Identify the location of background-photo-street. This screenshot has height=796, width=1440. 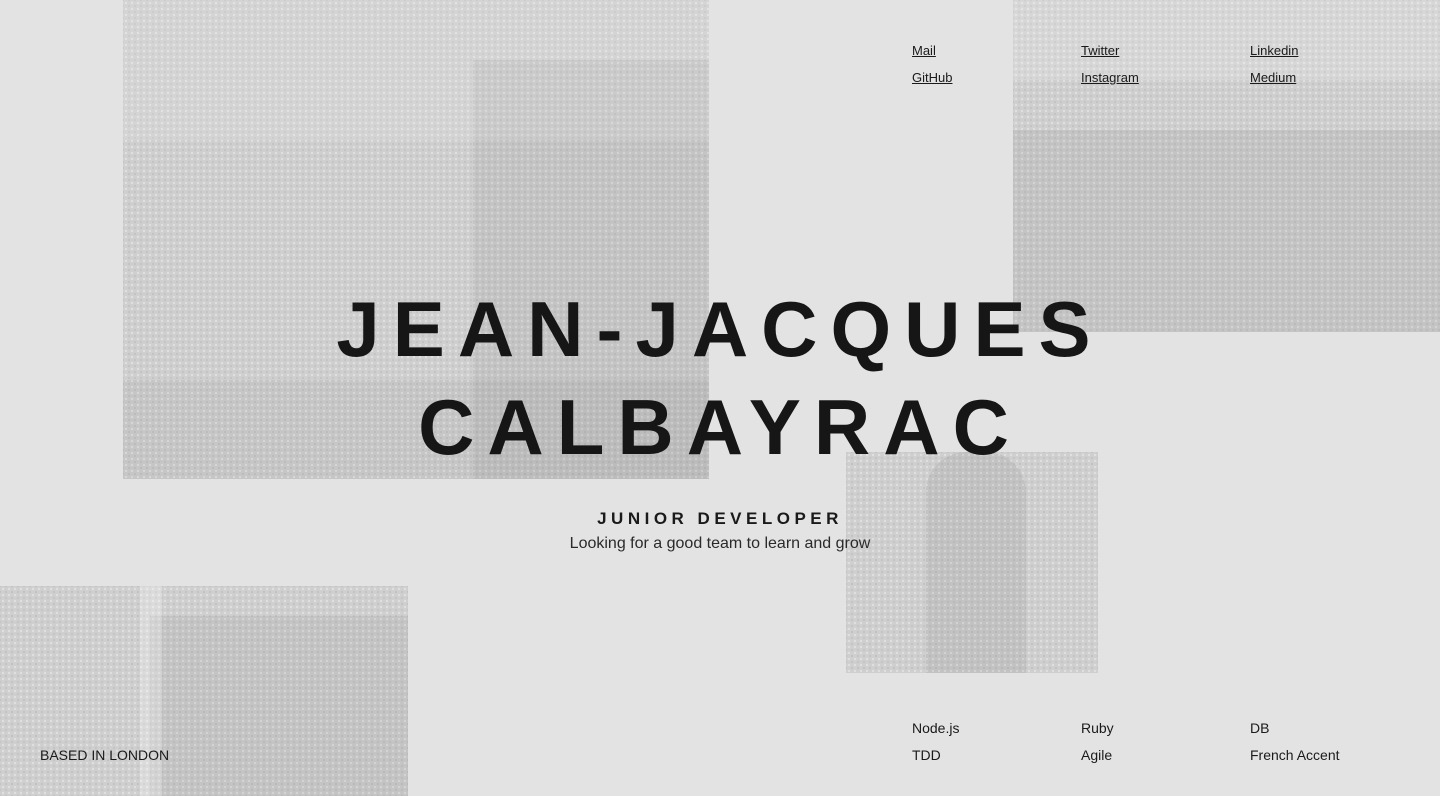
(204, 691).